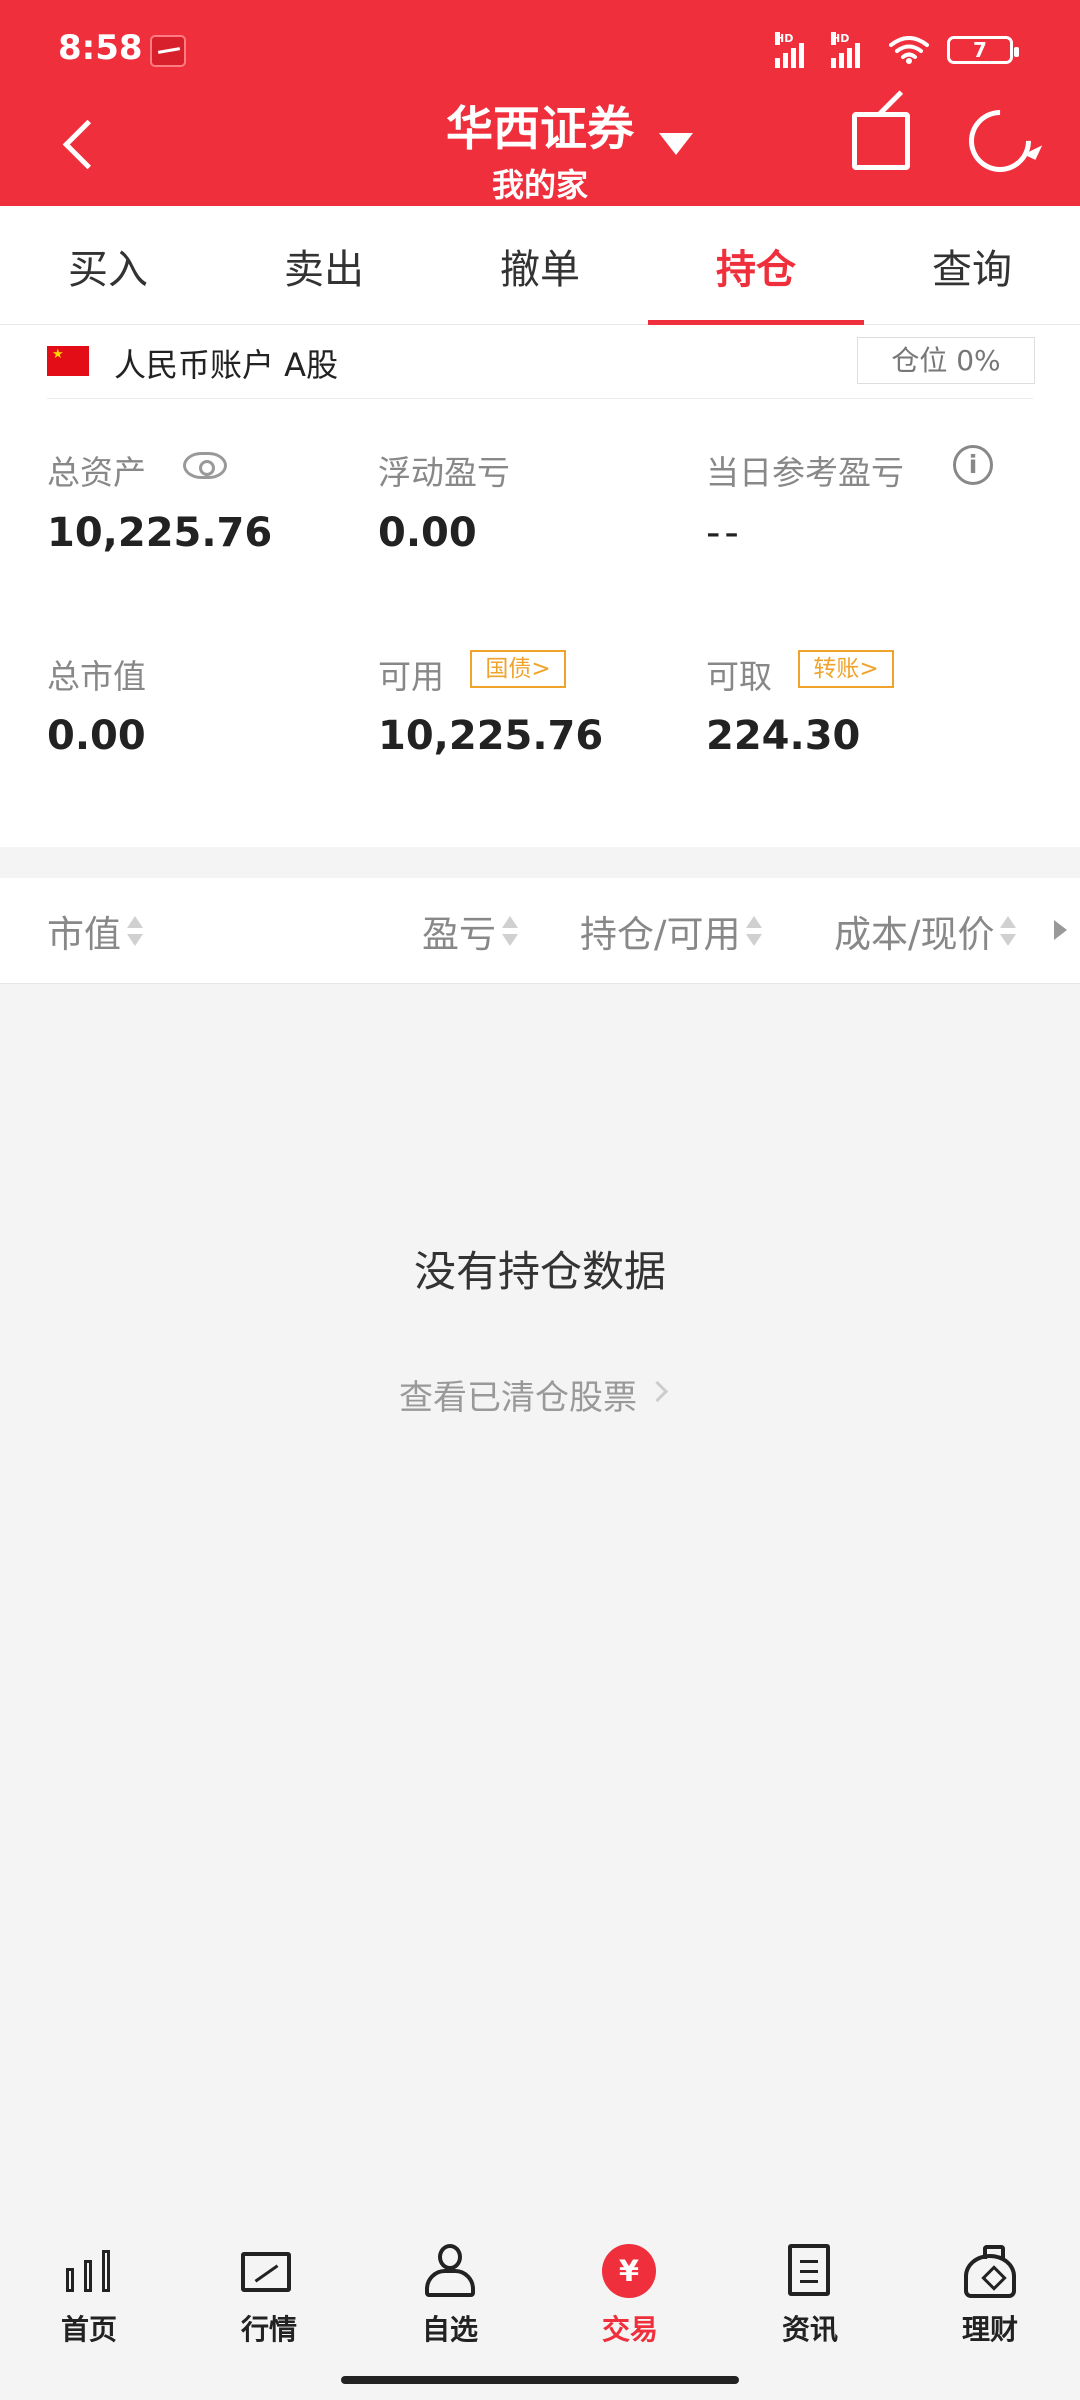 This screenshot has height=2400, width=1080. I want to click on floating-pnl-label: 浮动盈亏, so click(444, 472).